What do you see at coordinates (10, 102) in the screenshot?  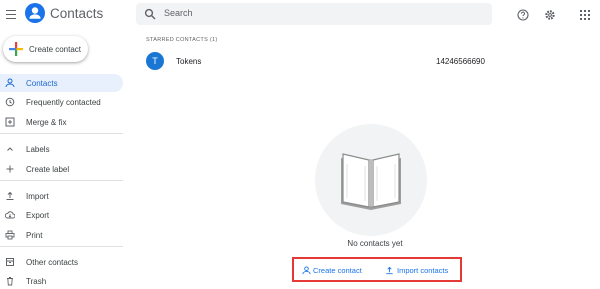 I see `history-icon` at bounding box center [10, 102].